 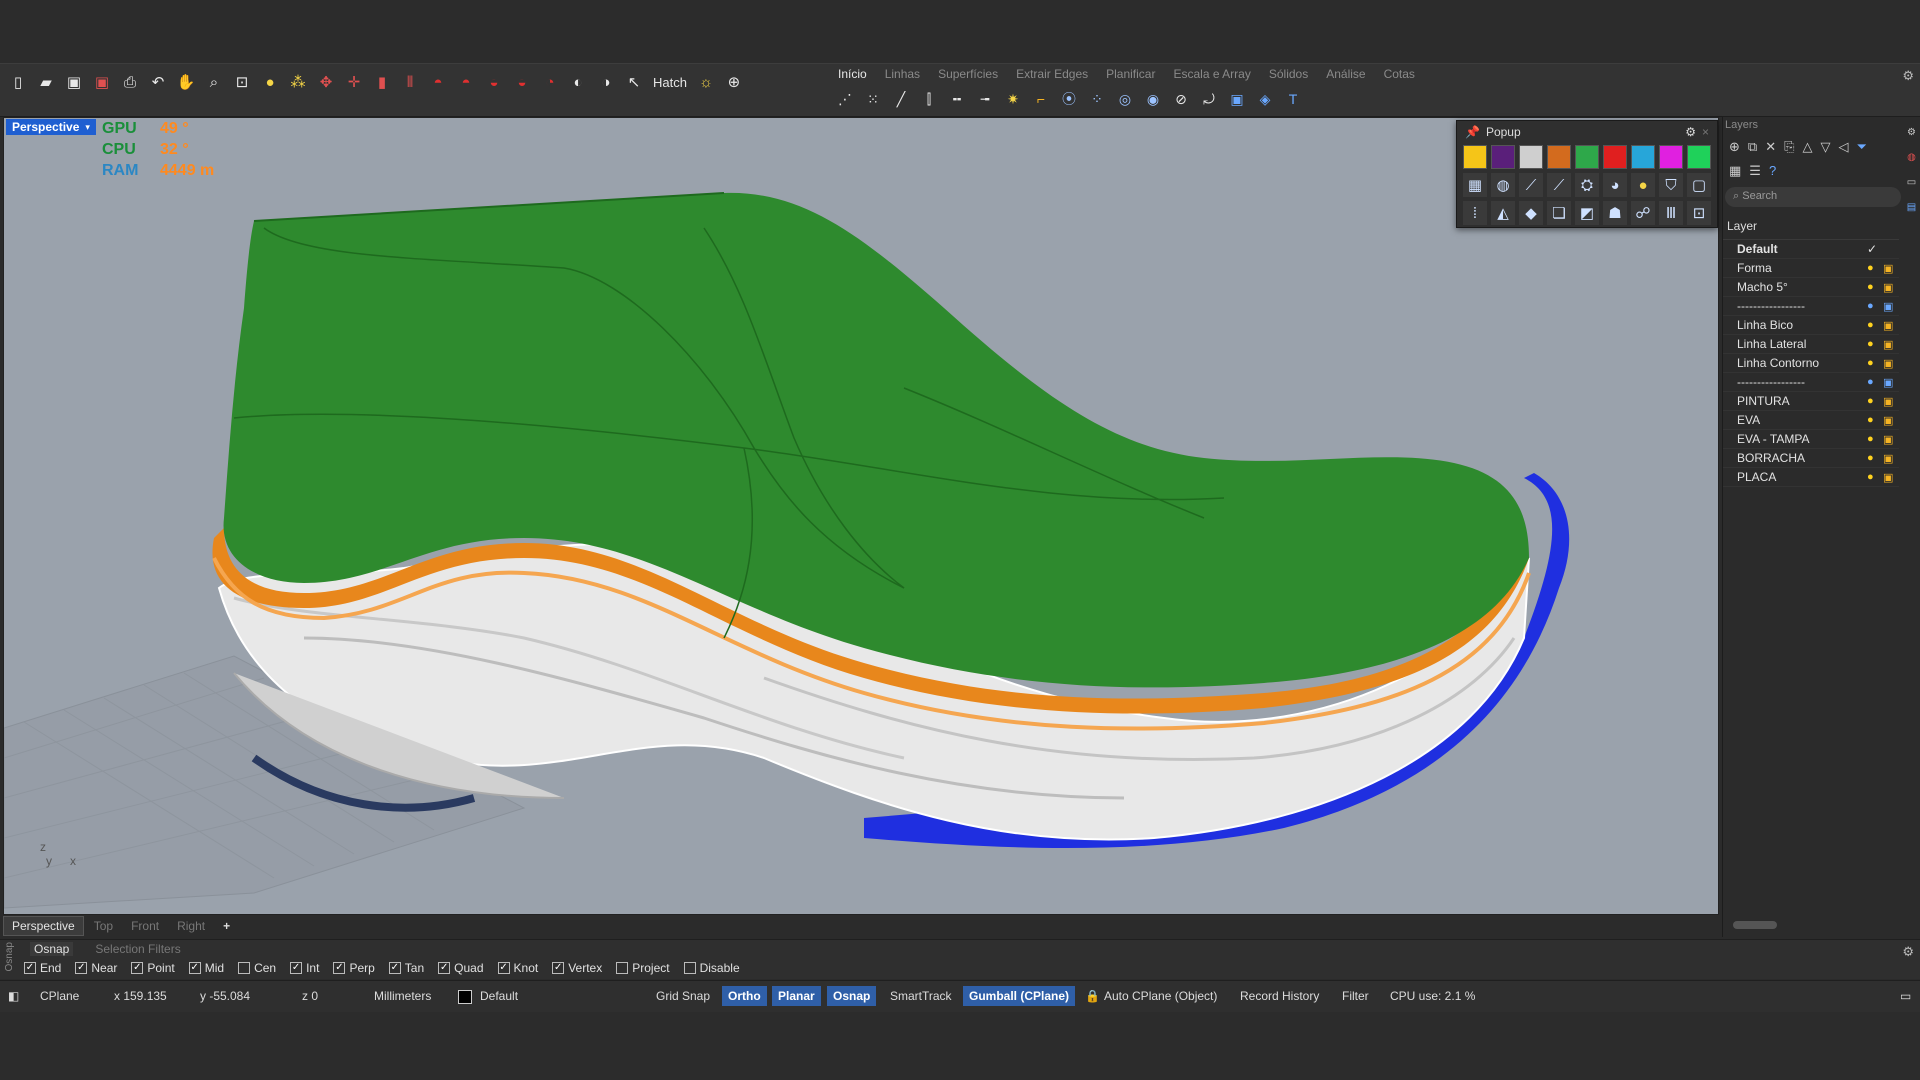 I want to click on osnap-option: Project, so click(x=643, y=968).